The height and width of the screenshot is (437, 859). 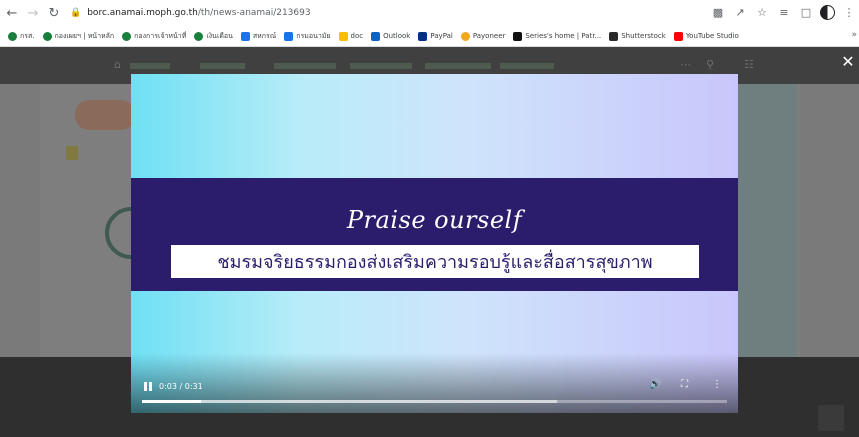 I want to click on more-icon: ⋯, so click(x=685, y=64).